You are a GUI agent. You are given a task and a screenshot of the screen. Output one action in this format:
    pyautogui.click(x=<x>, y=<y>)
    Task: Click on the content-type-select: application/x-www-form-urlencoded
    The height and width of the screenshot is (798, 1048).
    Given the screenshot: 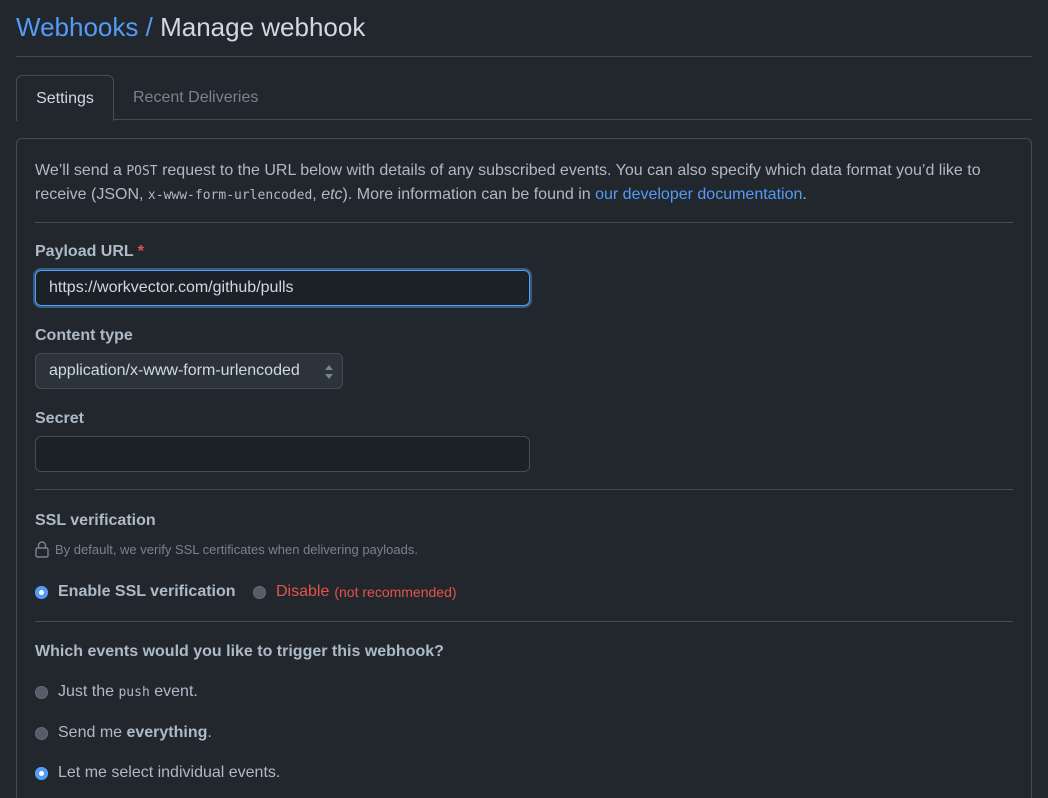 What is the action you would take?
    pyautogui.click(x=189, y=371)
    